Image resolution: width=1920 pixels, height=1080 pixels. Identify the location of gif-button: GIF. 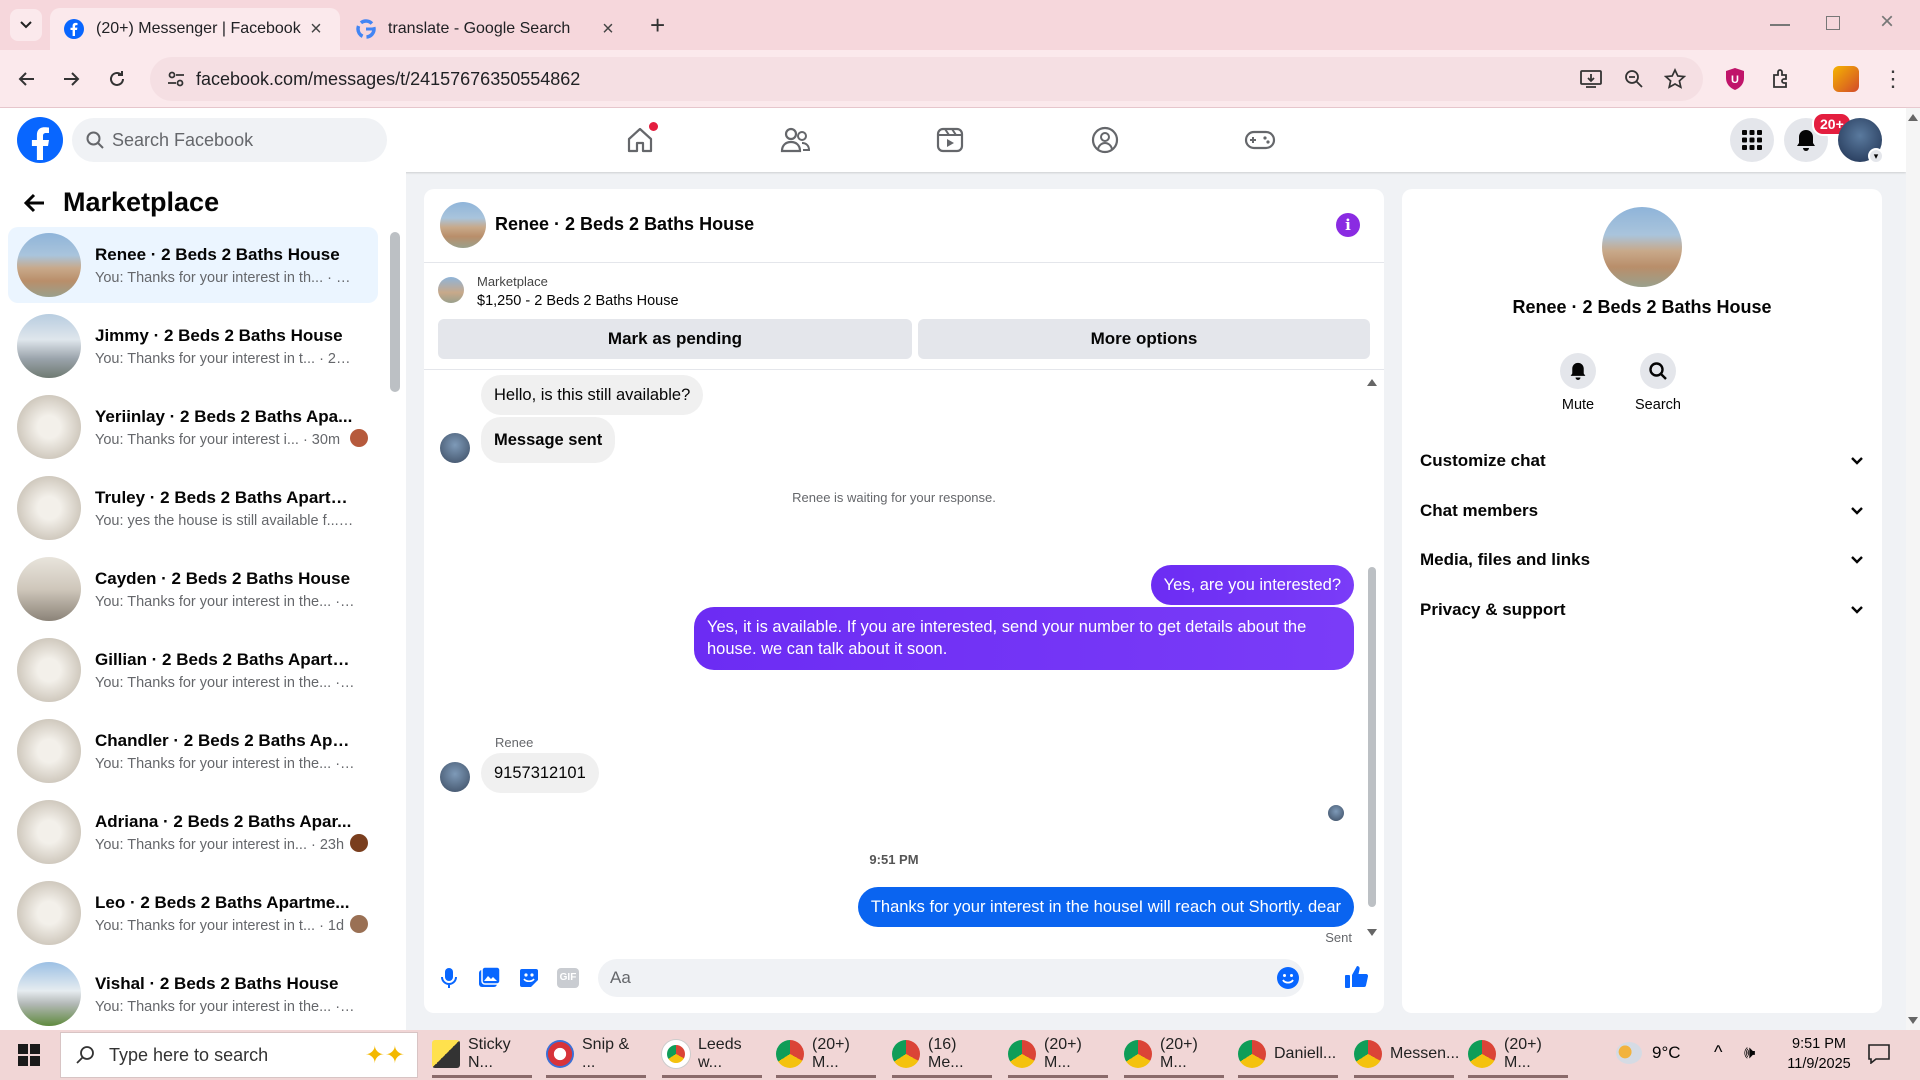
(568, 978).